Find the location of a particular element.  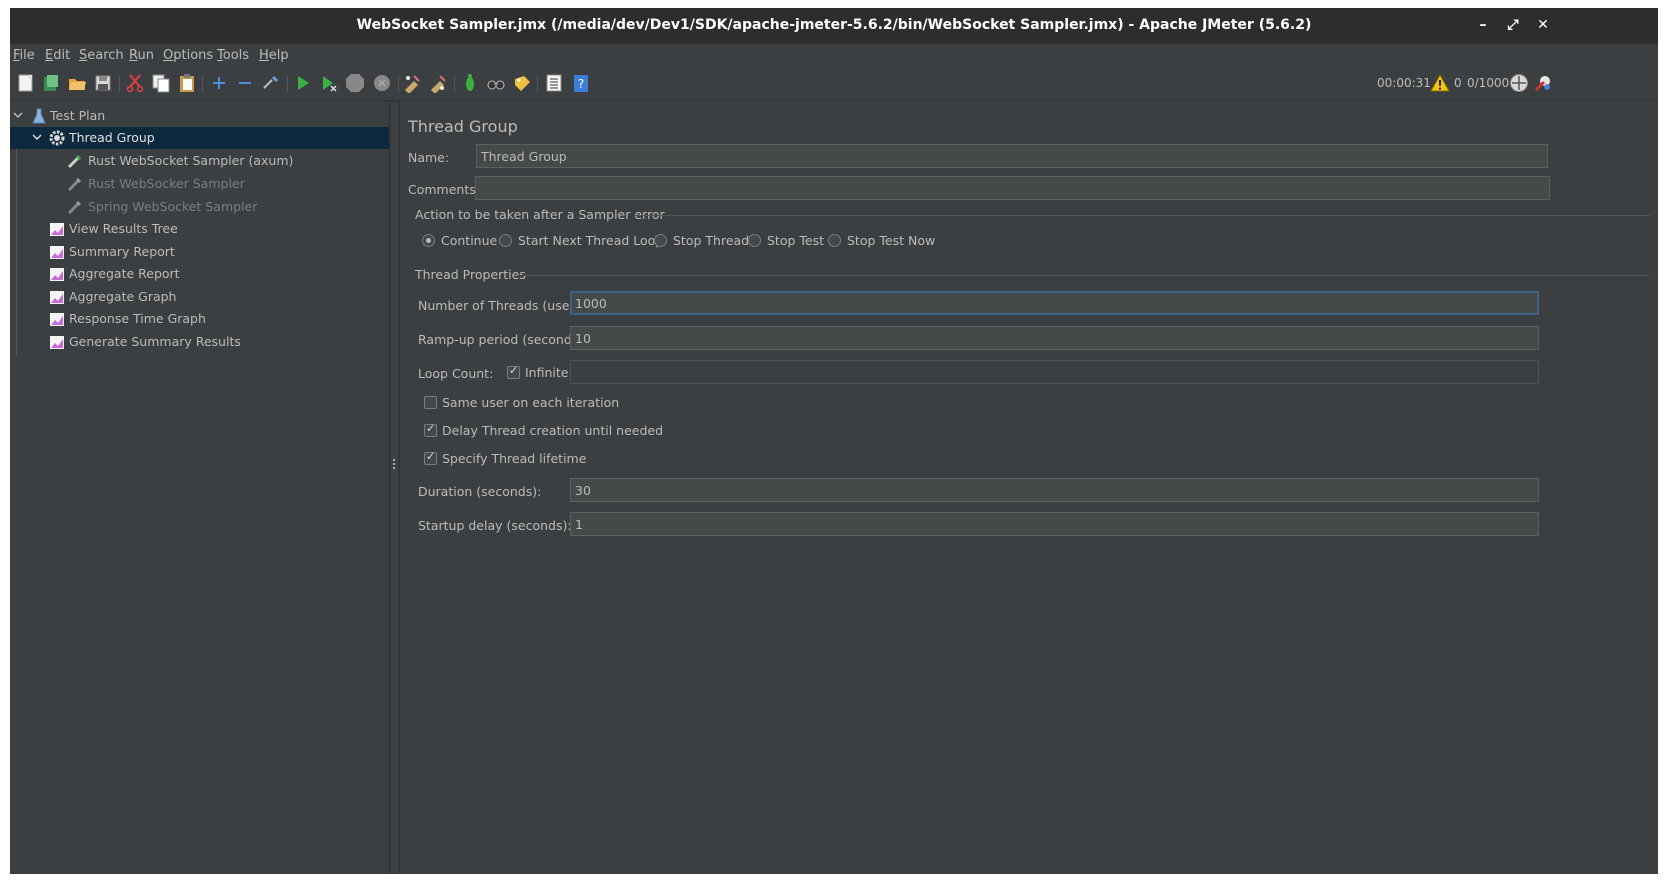

tree-node-label: Aggregate Graph is located at coordinates (123, 296).